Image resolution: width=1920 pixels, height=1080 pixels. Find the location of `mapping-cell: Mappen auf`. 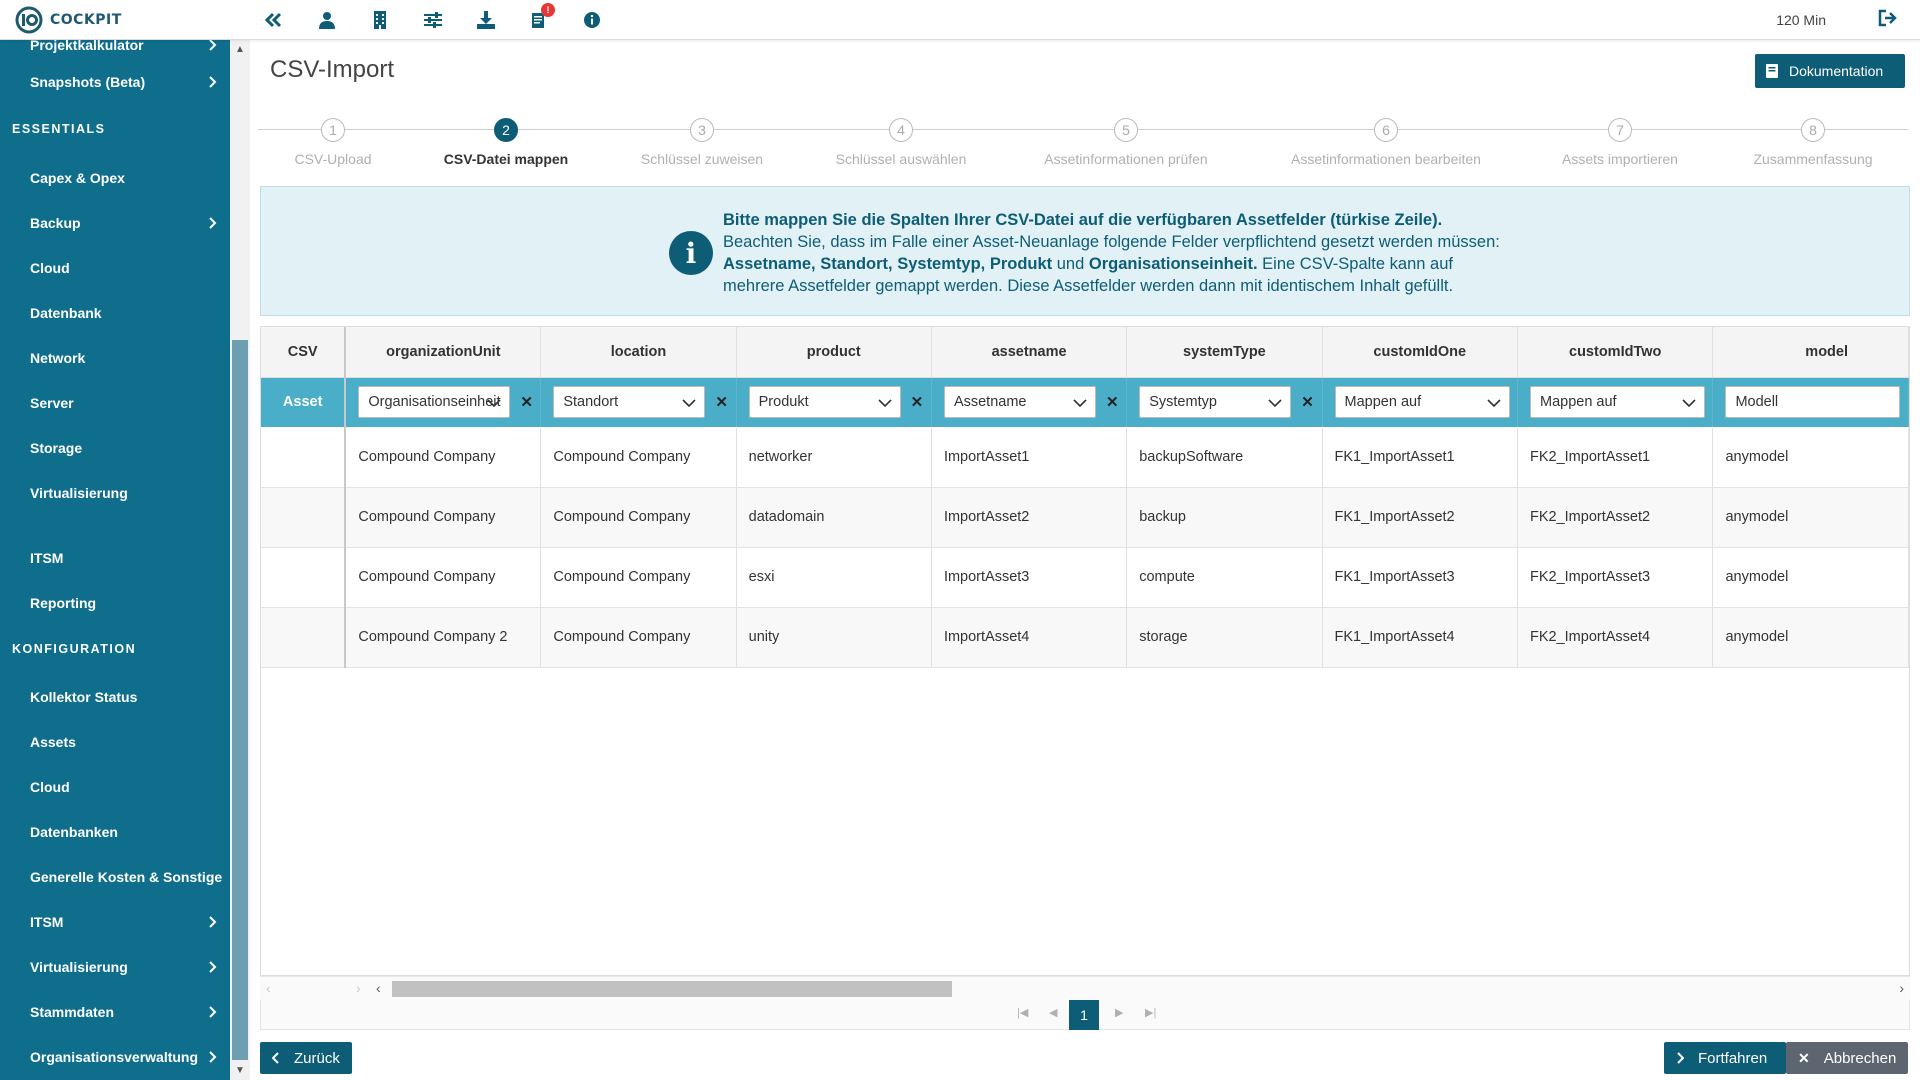

mapping-cell: Mappen auf is located at coordinates (1615, 402).